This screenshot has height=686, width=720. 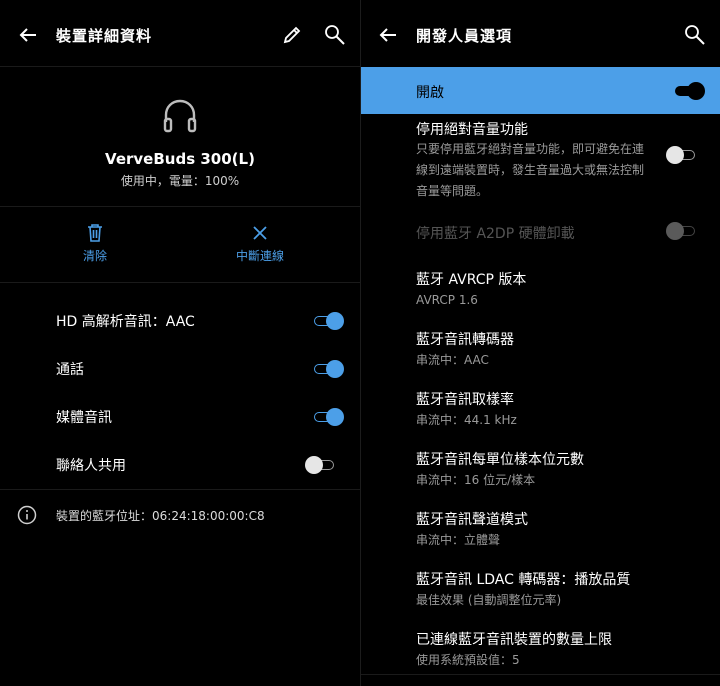 What do you see at coordinates (500, 460) in the screenshot?
I see `setting-title: 藍牙音訊每單位樣本位元數` at bounding box center [500, 460].